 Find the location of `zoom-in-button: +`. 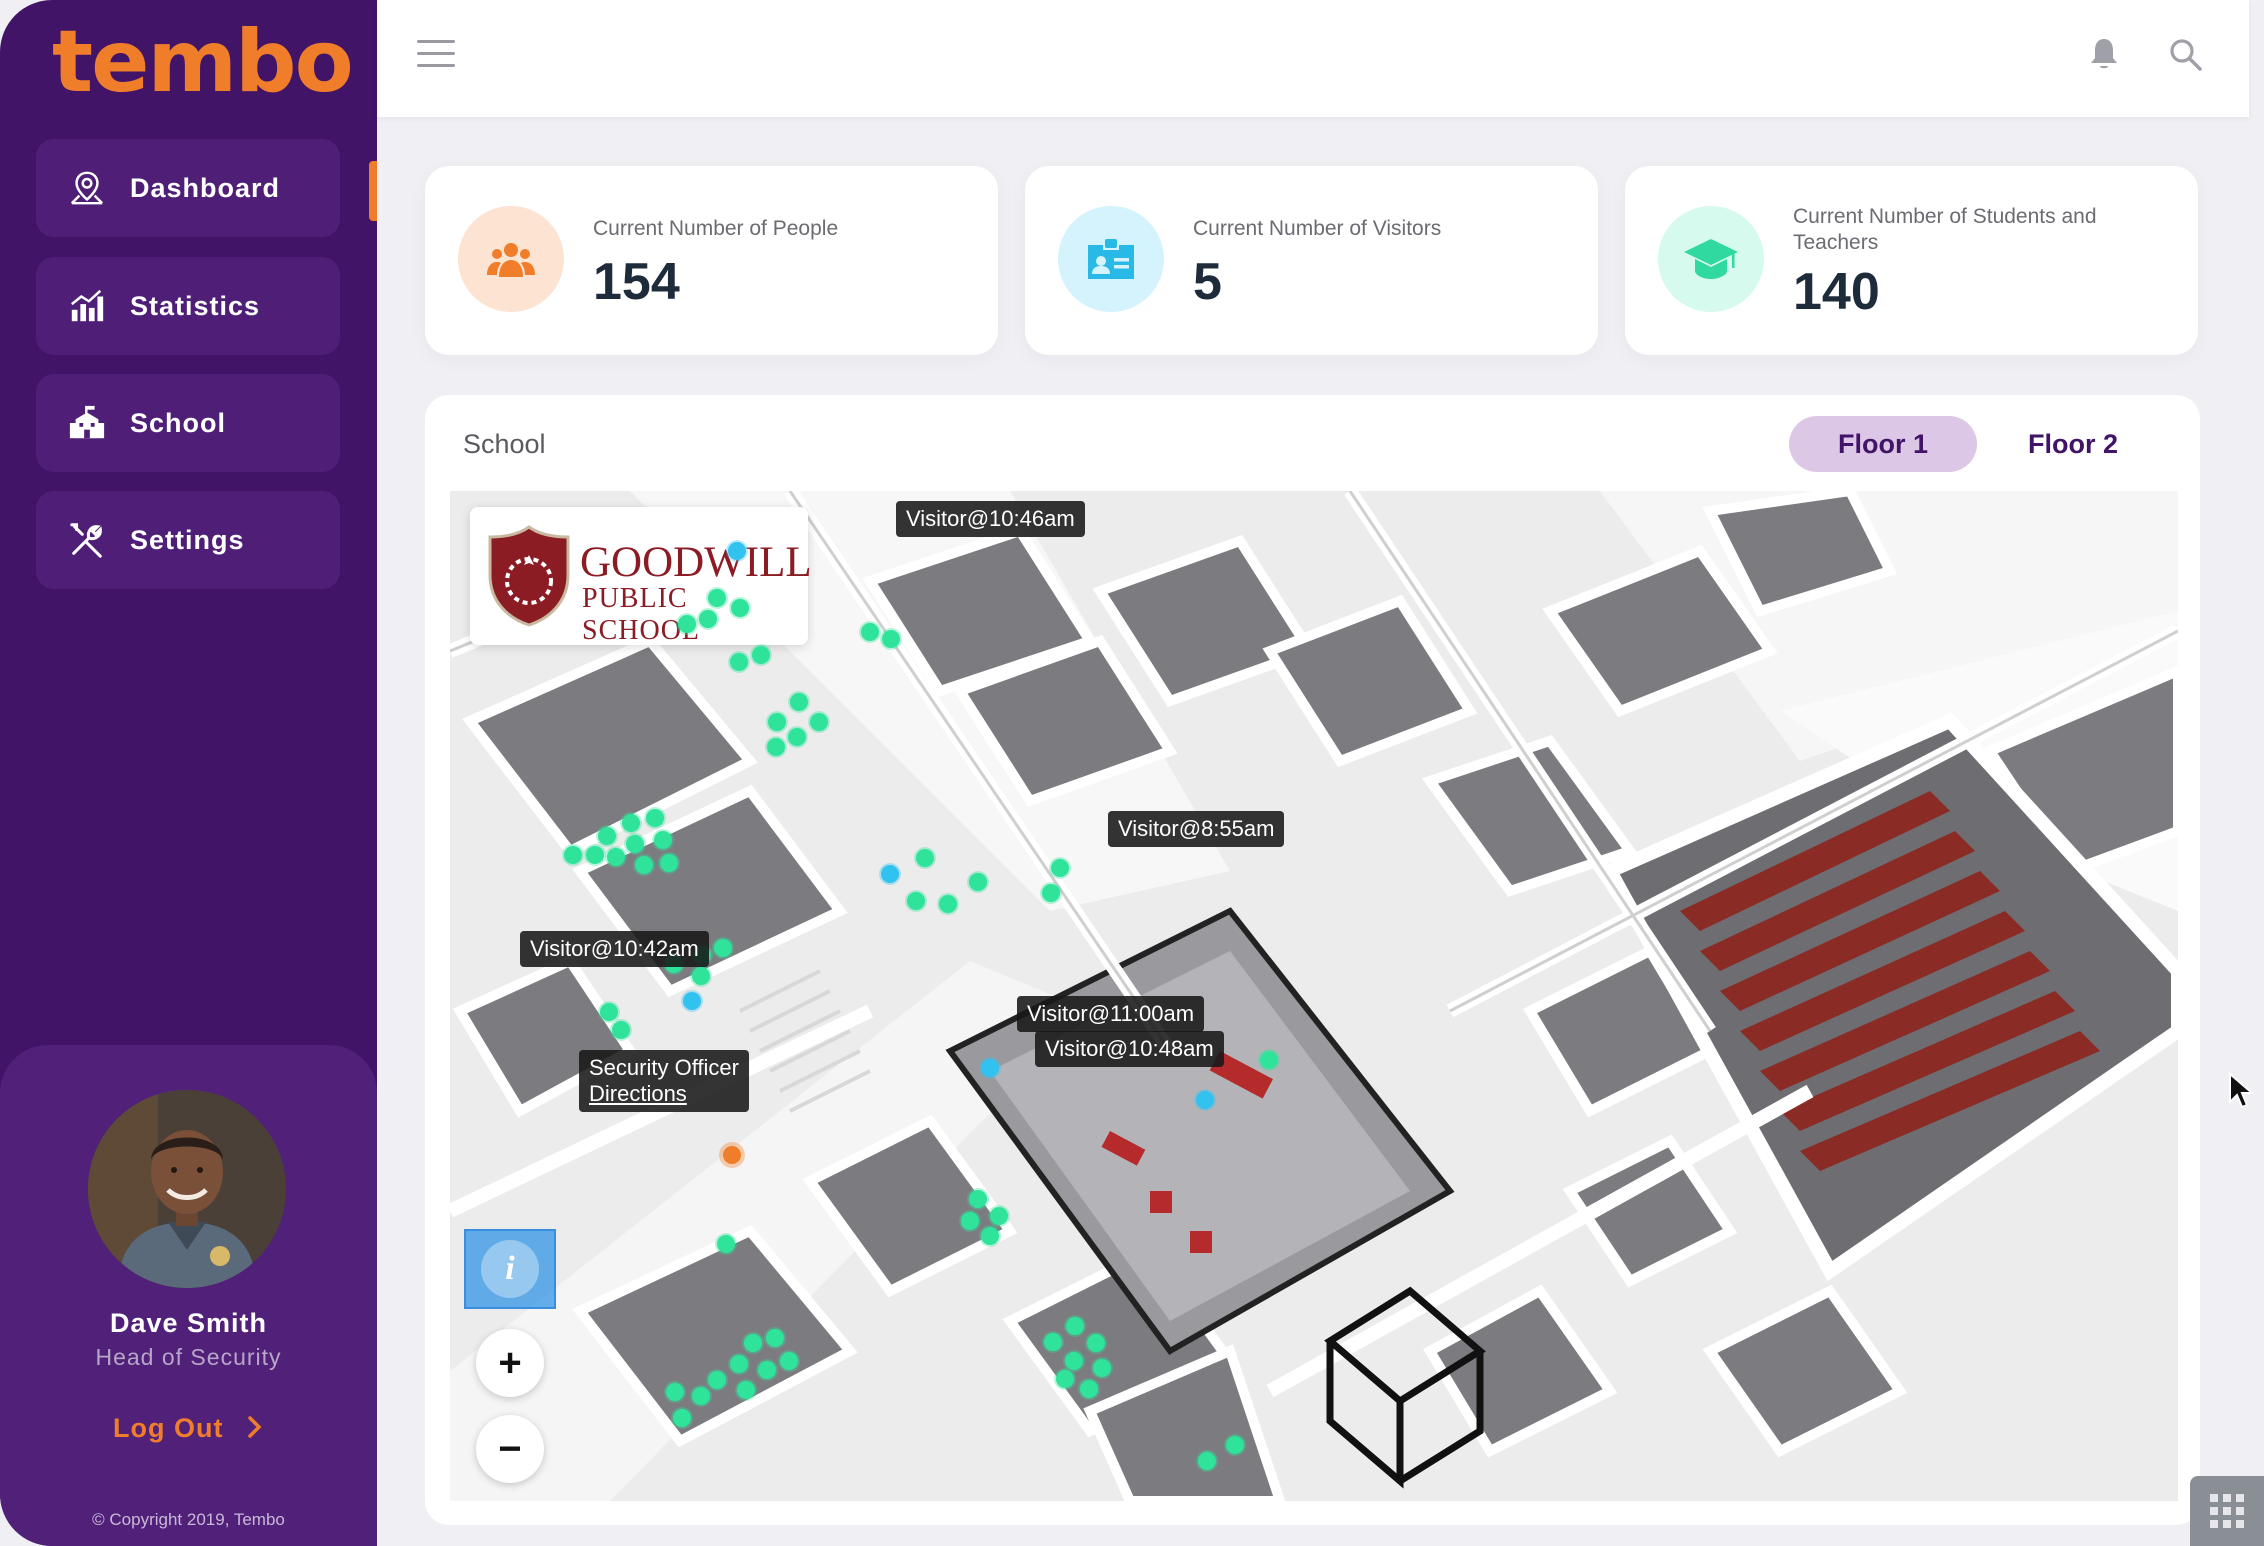

zoom-in-button: + is located at coordinates (510, 1363).